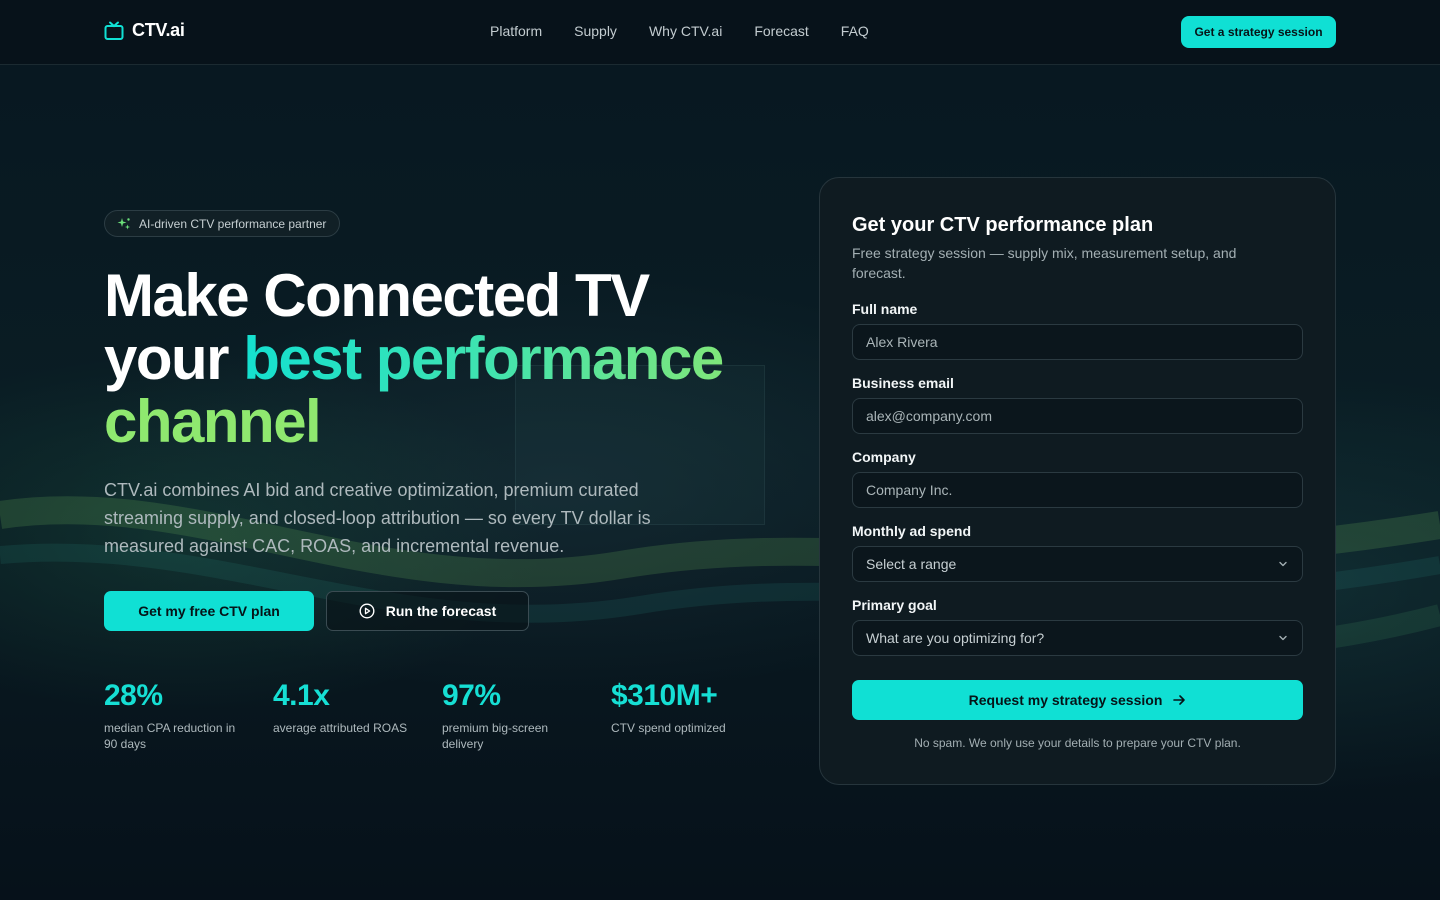  Describe the element at coordinates (209, 611) in the screenshot. I see `get-free-plan-button: Get my free CTV plan` at that location.